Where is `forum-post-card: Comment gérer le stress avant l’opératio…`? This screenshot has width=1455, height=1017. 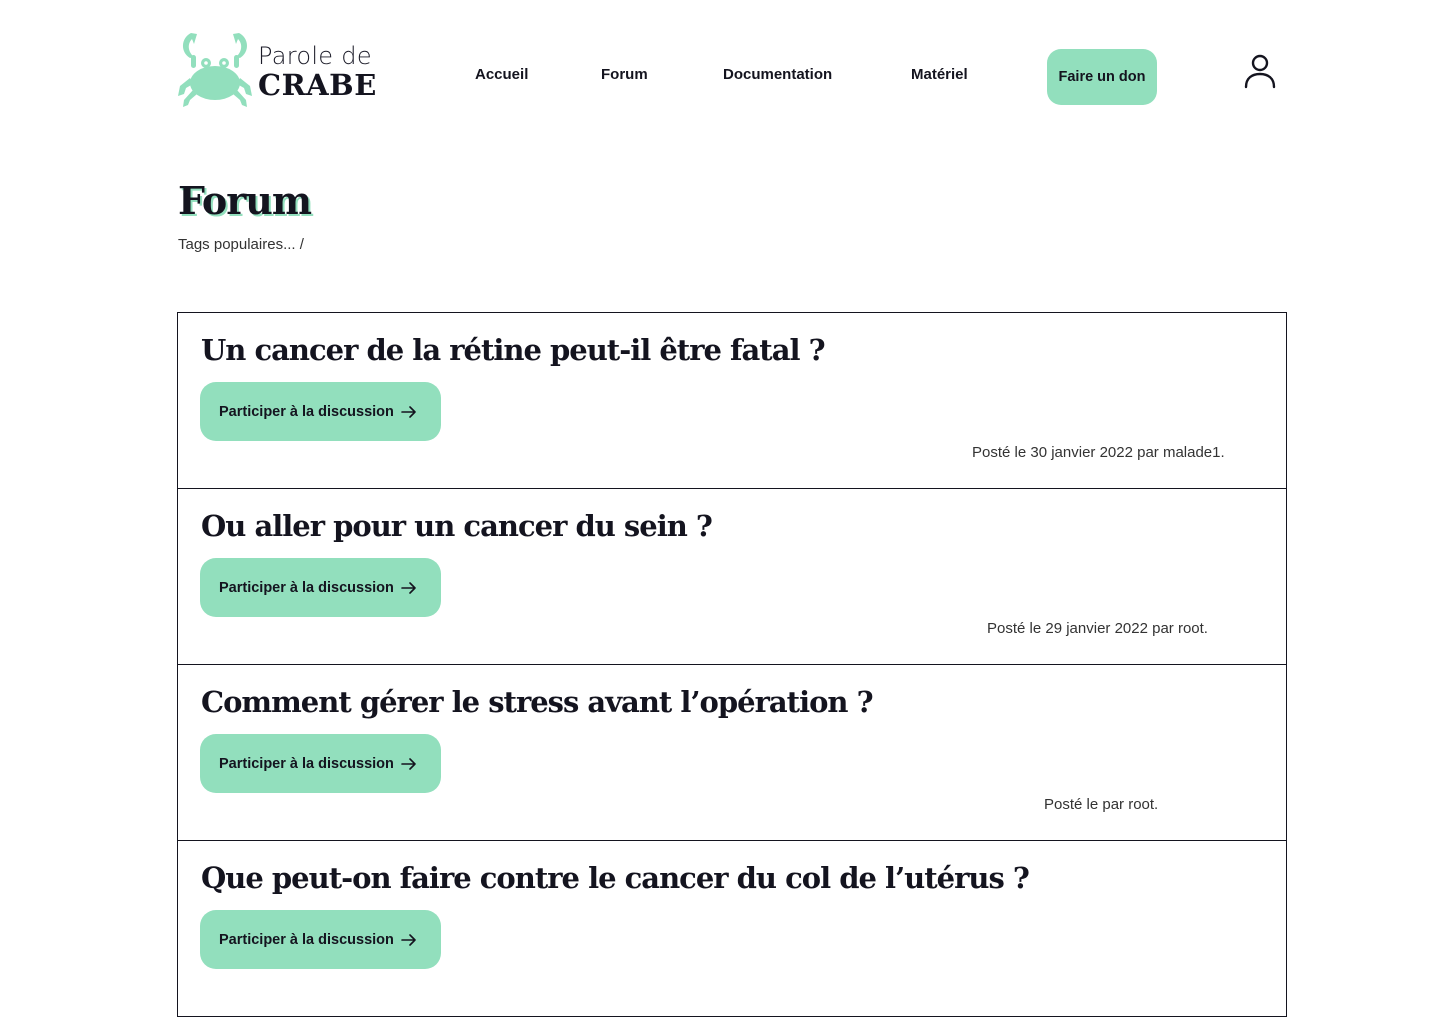
forum-post-card: Comment gérer le stress avant l’opératio… is located at coordinates (732, 752).